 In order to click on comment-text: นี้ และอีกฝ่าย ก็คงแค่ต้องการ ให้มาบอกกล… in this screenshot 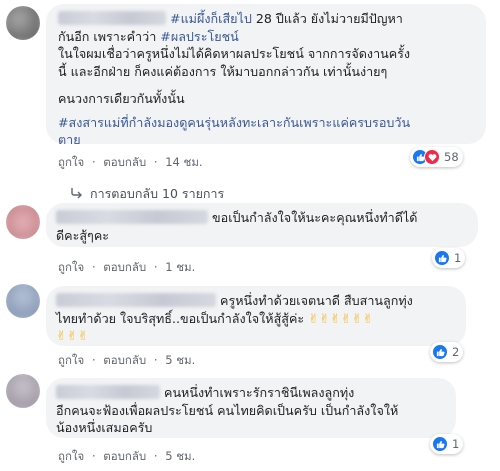, I will do `click(223, 71)`.